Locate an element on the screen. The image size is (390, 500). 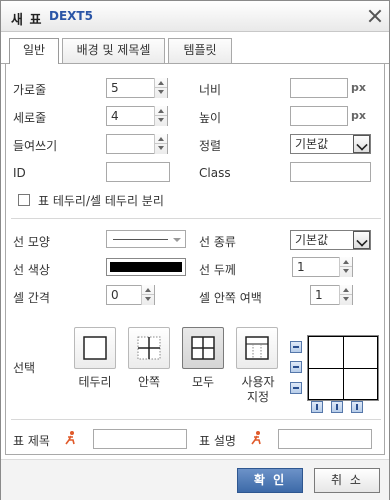
tab-general: 일반 is located at coordinates (34, 51).